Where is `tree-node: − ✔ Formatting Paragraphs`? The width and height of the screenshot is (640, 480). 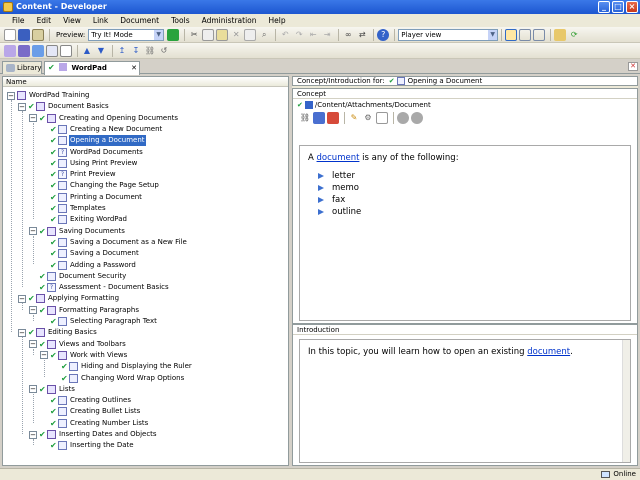
tree-node: − ✔ Formatting Paragraphs is located at coordinates (84, 310).